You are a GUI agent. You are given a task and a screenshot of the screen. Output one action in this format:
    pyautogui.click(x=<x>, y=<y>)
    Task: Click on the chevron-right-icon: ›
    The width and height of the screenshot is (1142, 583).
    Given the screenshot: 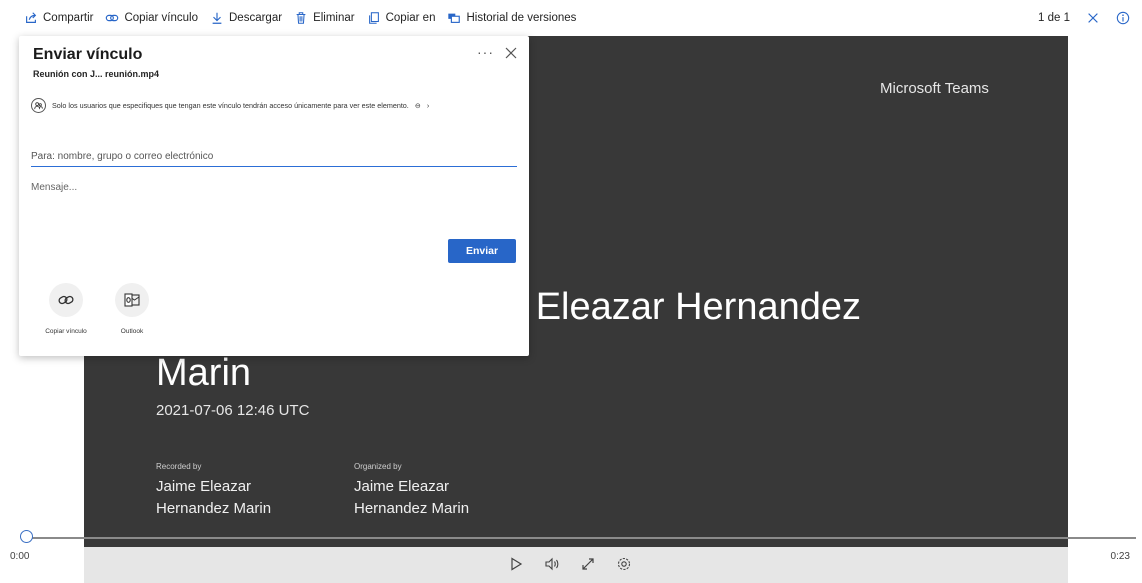 What is the action you would take?
    pyautogui.click(x=428, y=105)
    